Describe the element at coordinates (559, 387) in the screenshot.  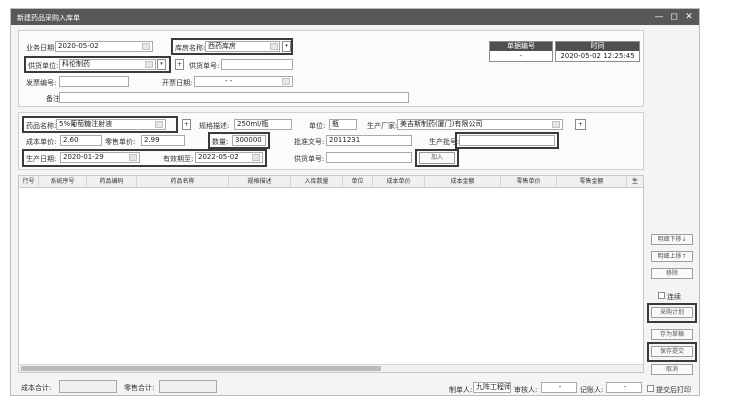
I see `reviewer-value: -` at that location.